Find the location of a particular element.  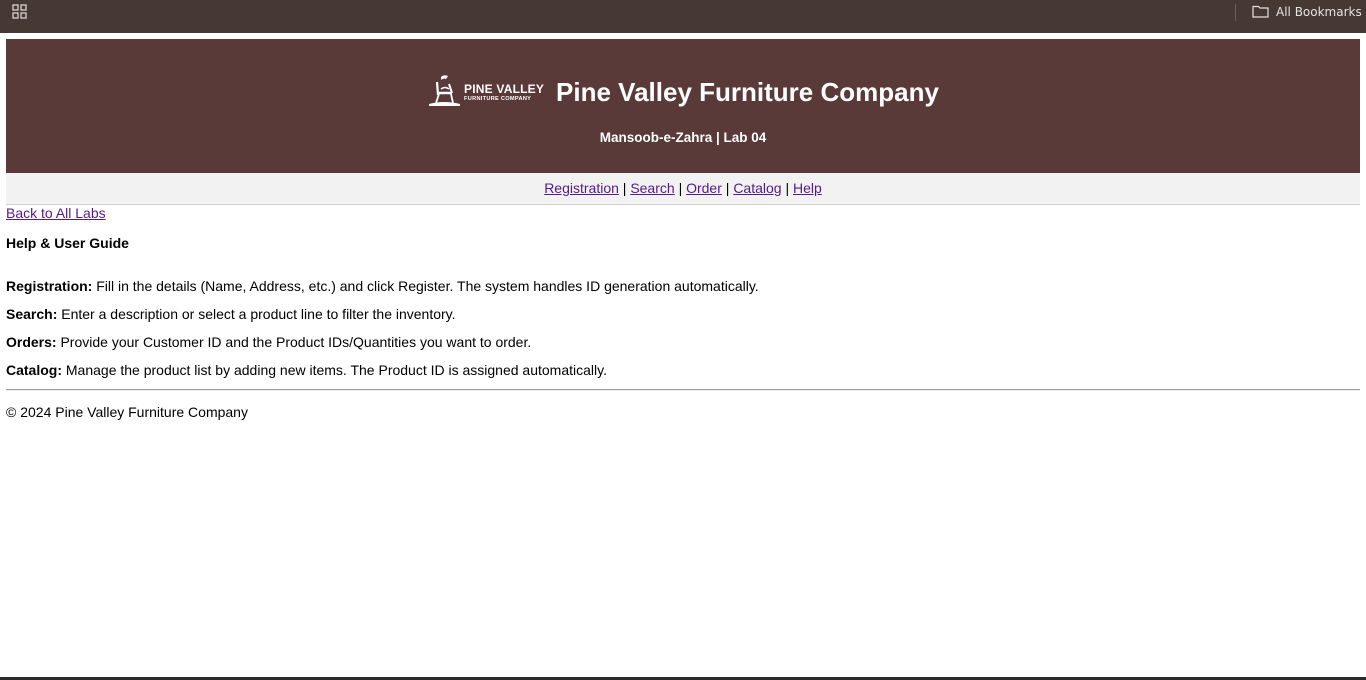

logo-tagline: FURNITURE COMPANY is located at coordinates (498, 98).